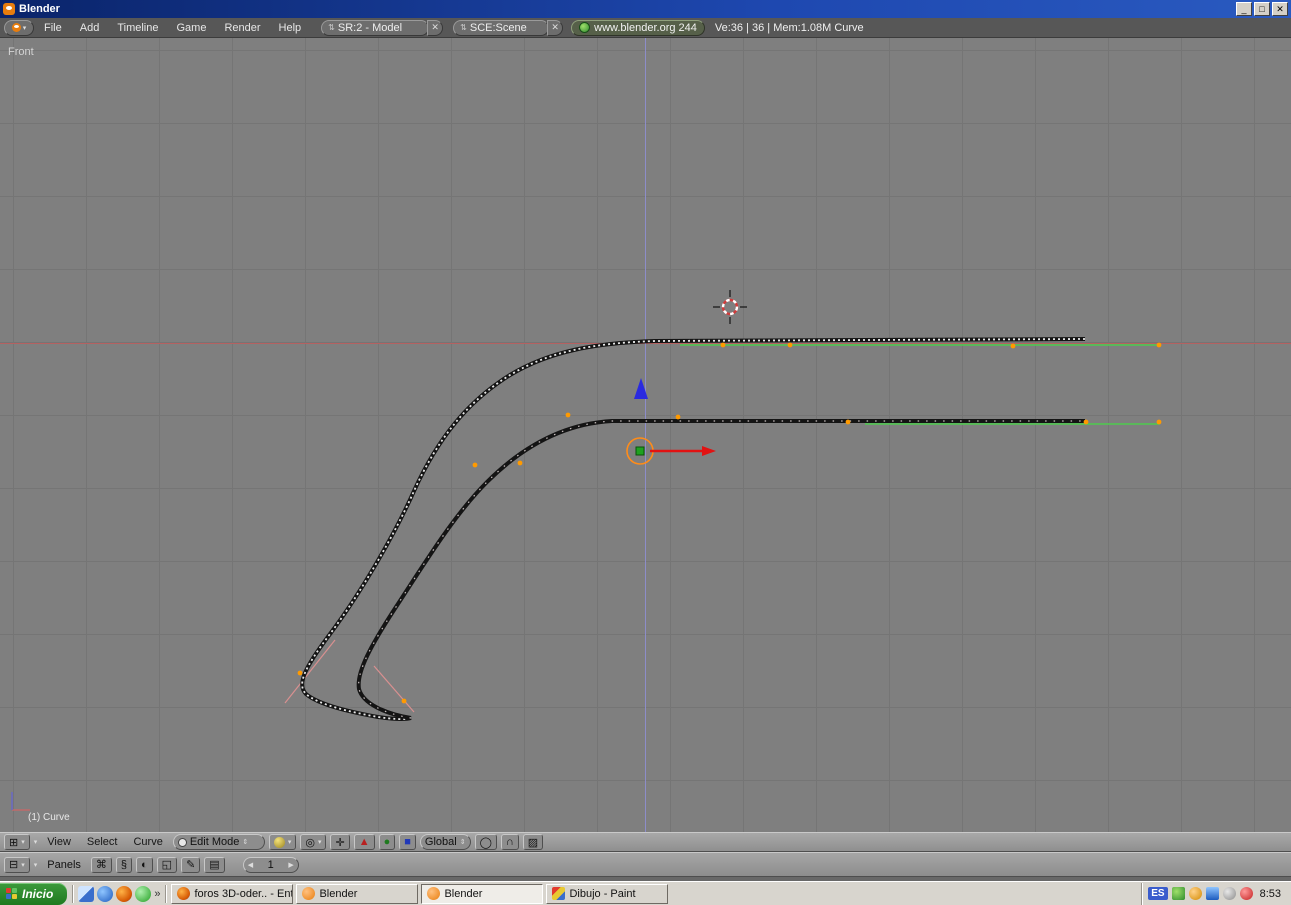 This screenshot has width=1291, height=905. What do you see at coordinates (290, 865) in the screenshot?
I see `frame-next-icon: ▶` at bounding box center [290, 865].